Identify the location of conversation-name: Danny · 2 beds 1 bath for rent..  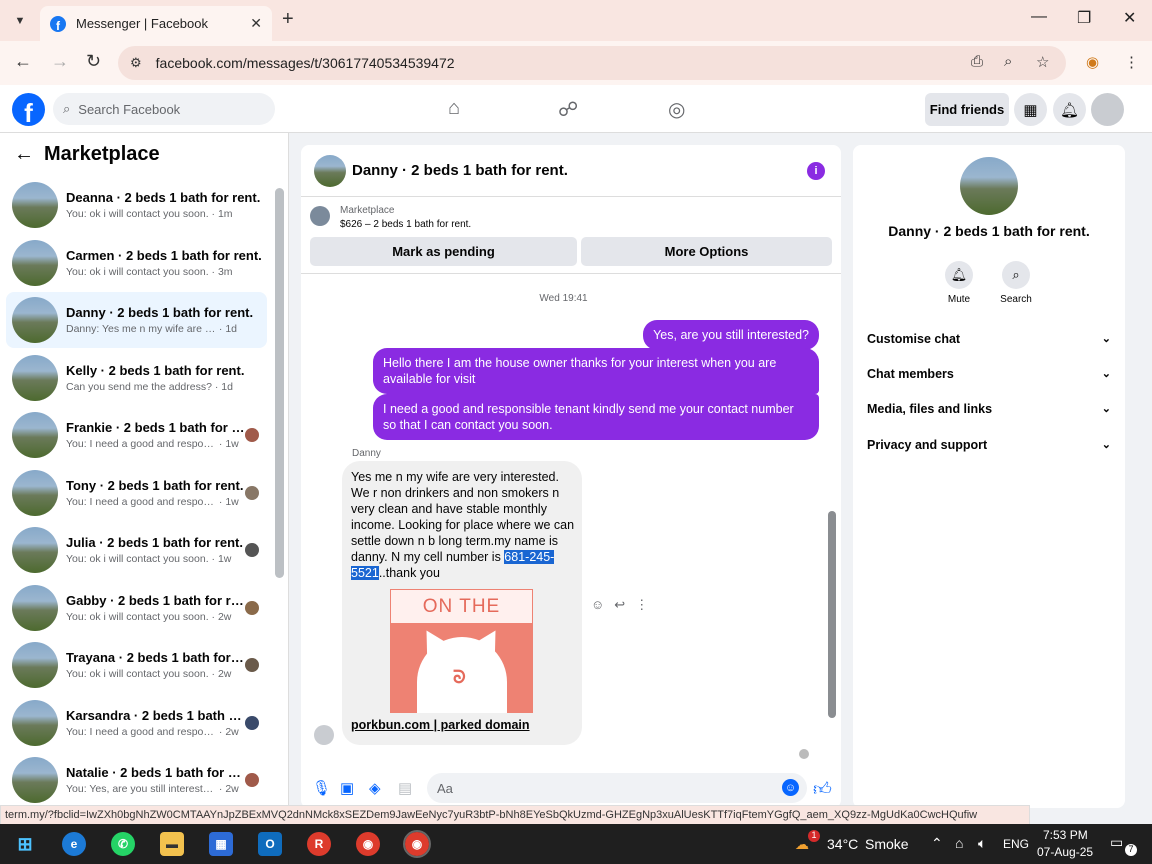
(160, 312).